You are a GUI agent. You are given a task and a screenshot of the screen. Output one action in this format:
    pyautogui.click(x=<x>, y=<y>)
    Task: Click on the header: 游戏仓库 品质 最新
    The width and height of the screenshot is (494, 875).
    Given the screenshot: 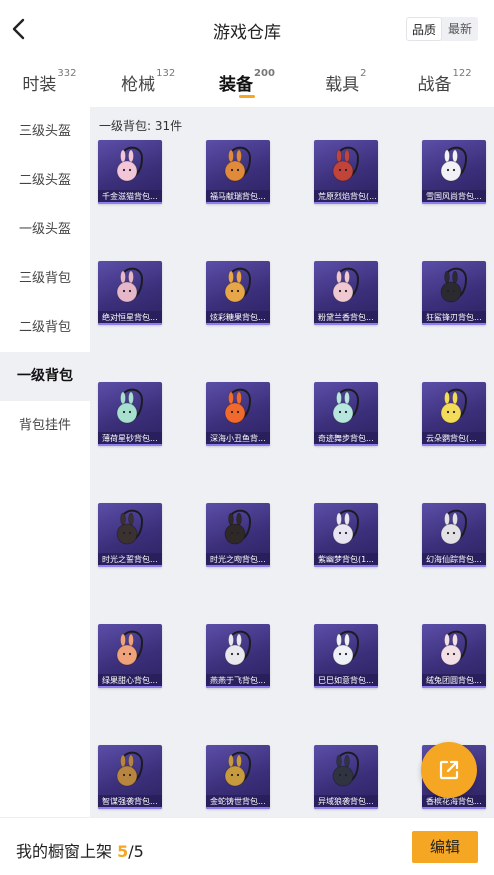 What is the action you would take?
    pyautogui.click(x=247, y=29)
    